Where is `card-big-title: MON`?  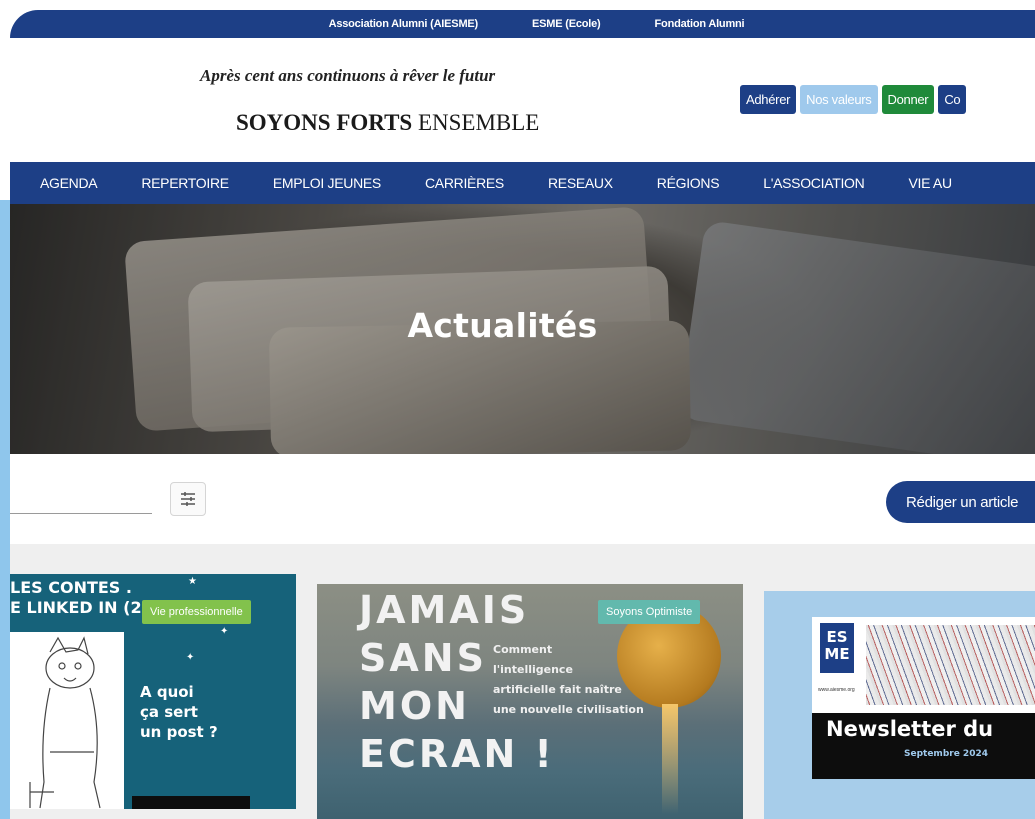
card-big-title: MON is located at coordinates (414, 706).